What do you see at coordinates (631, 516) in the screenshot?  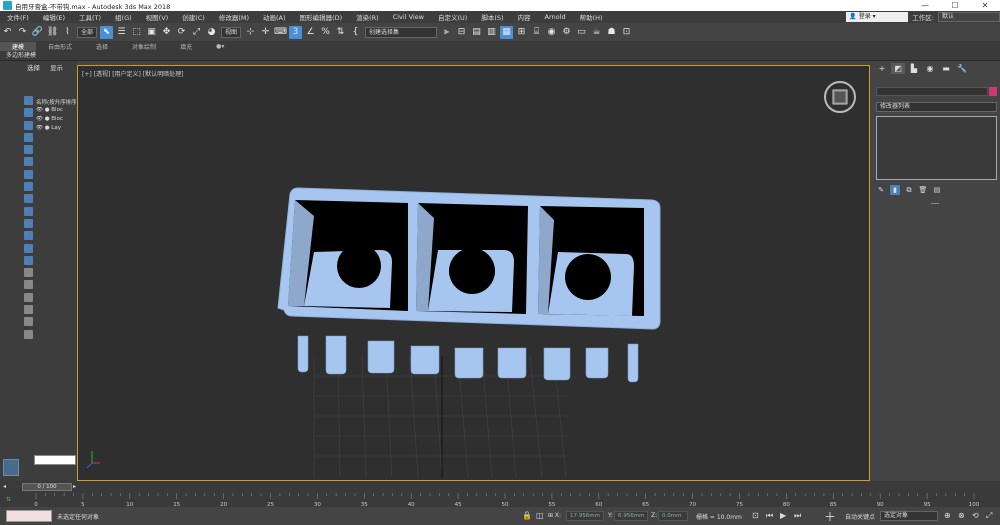 I see `y-coordinate-field: 6.956mm` at bounding box center [631, 516].